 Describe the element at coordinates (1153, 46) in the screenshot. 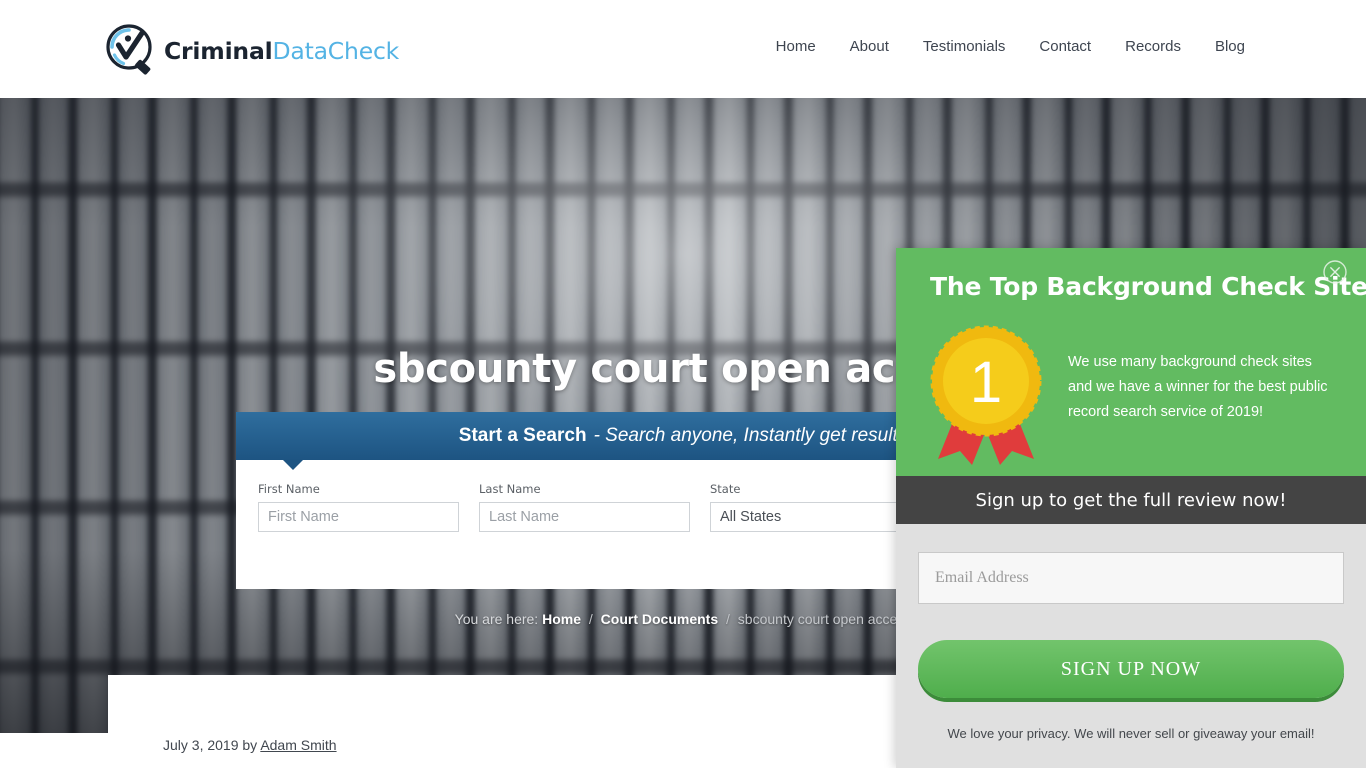

I see `nav-item-records: Records` at that location.